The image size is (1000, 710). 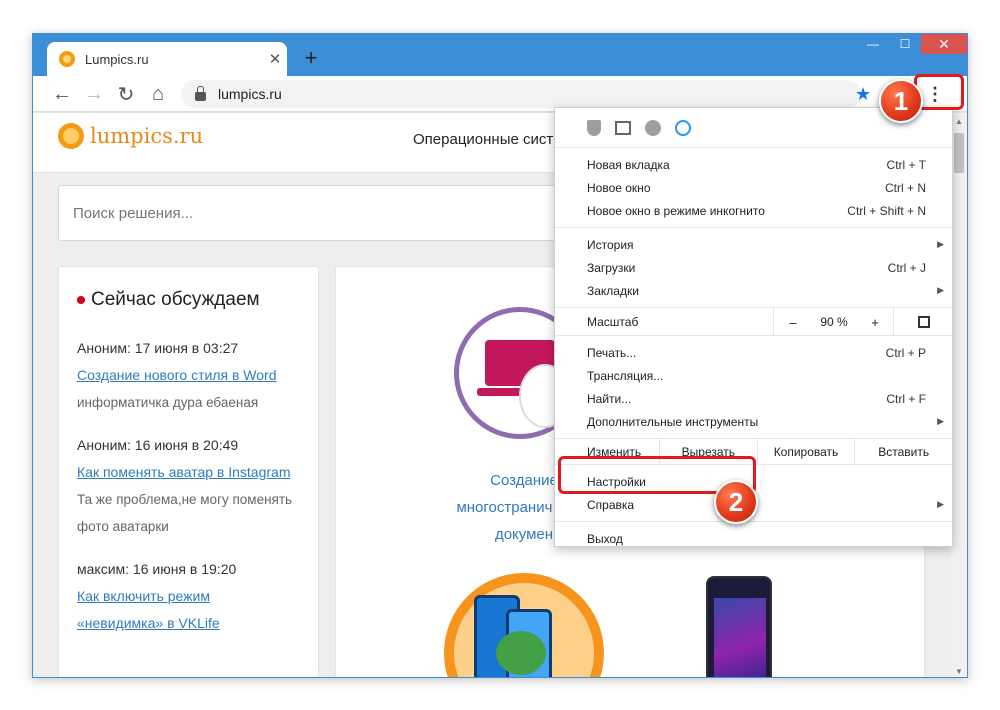 I want to click on comment-link: Как включить режим «невидимка» в VKLife, so click(x=188, y=610).